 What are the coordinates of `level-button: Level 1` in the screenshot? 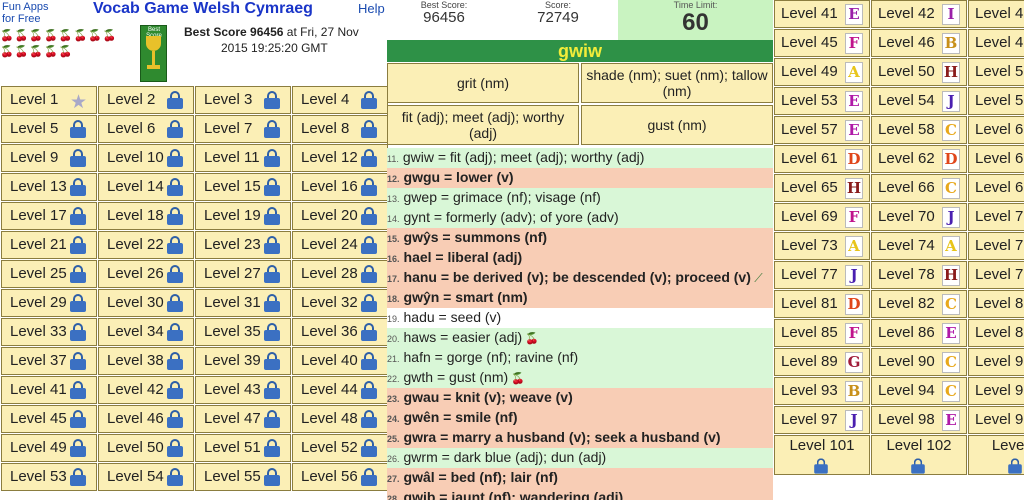 It's located at (996, 455).